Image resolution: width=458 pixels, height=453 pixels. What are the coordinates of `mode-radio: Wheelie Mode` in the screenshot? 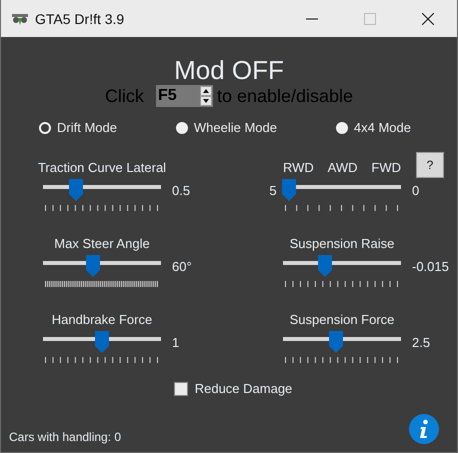 It's located at (226, 127).